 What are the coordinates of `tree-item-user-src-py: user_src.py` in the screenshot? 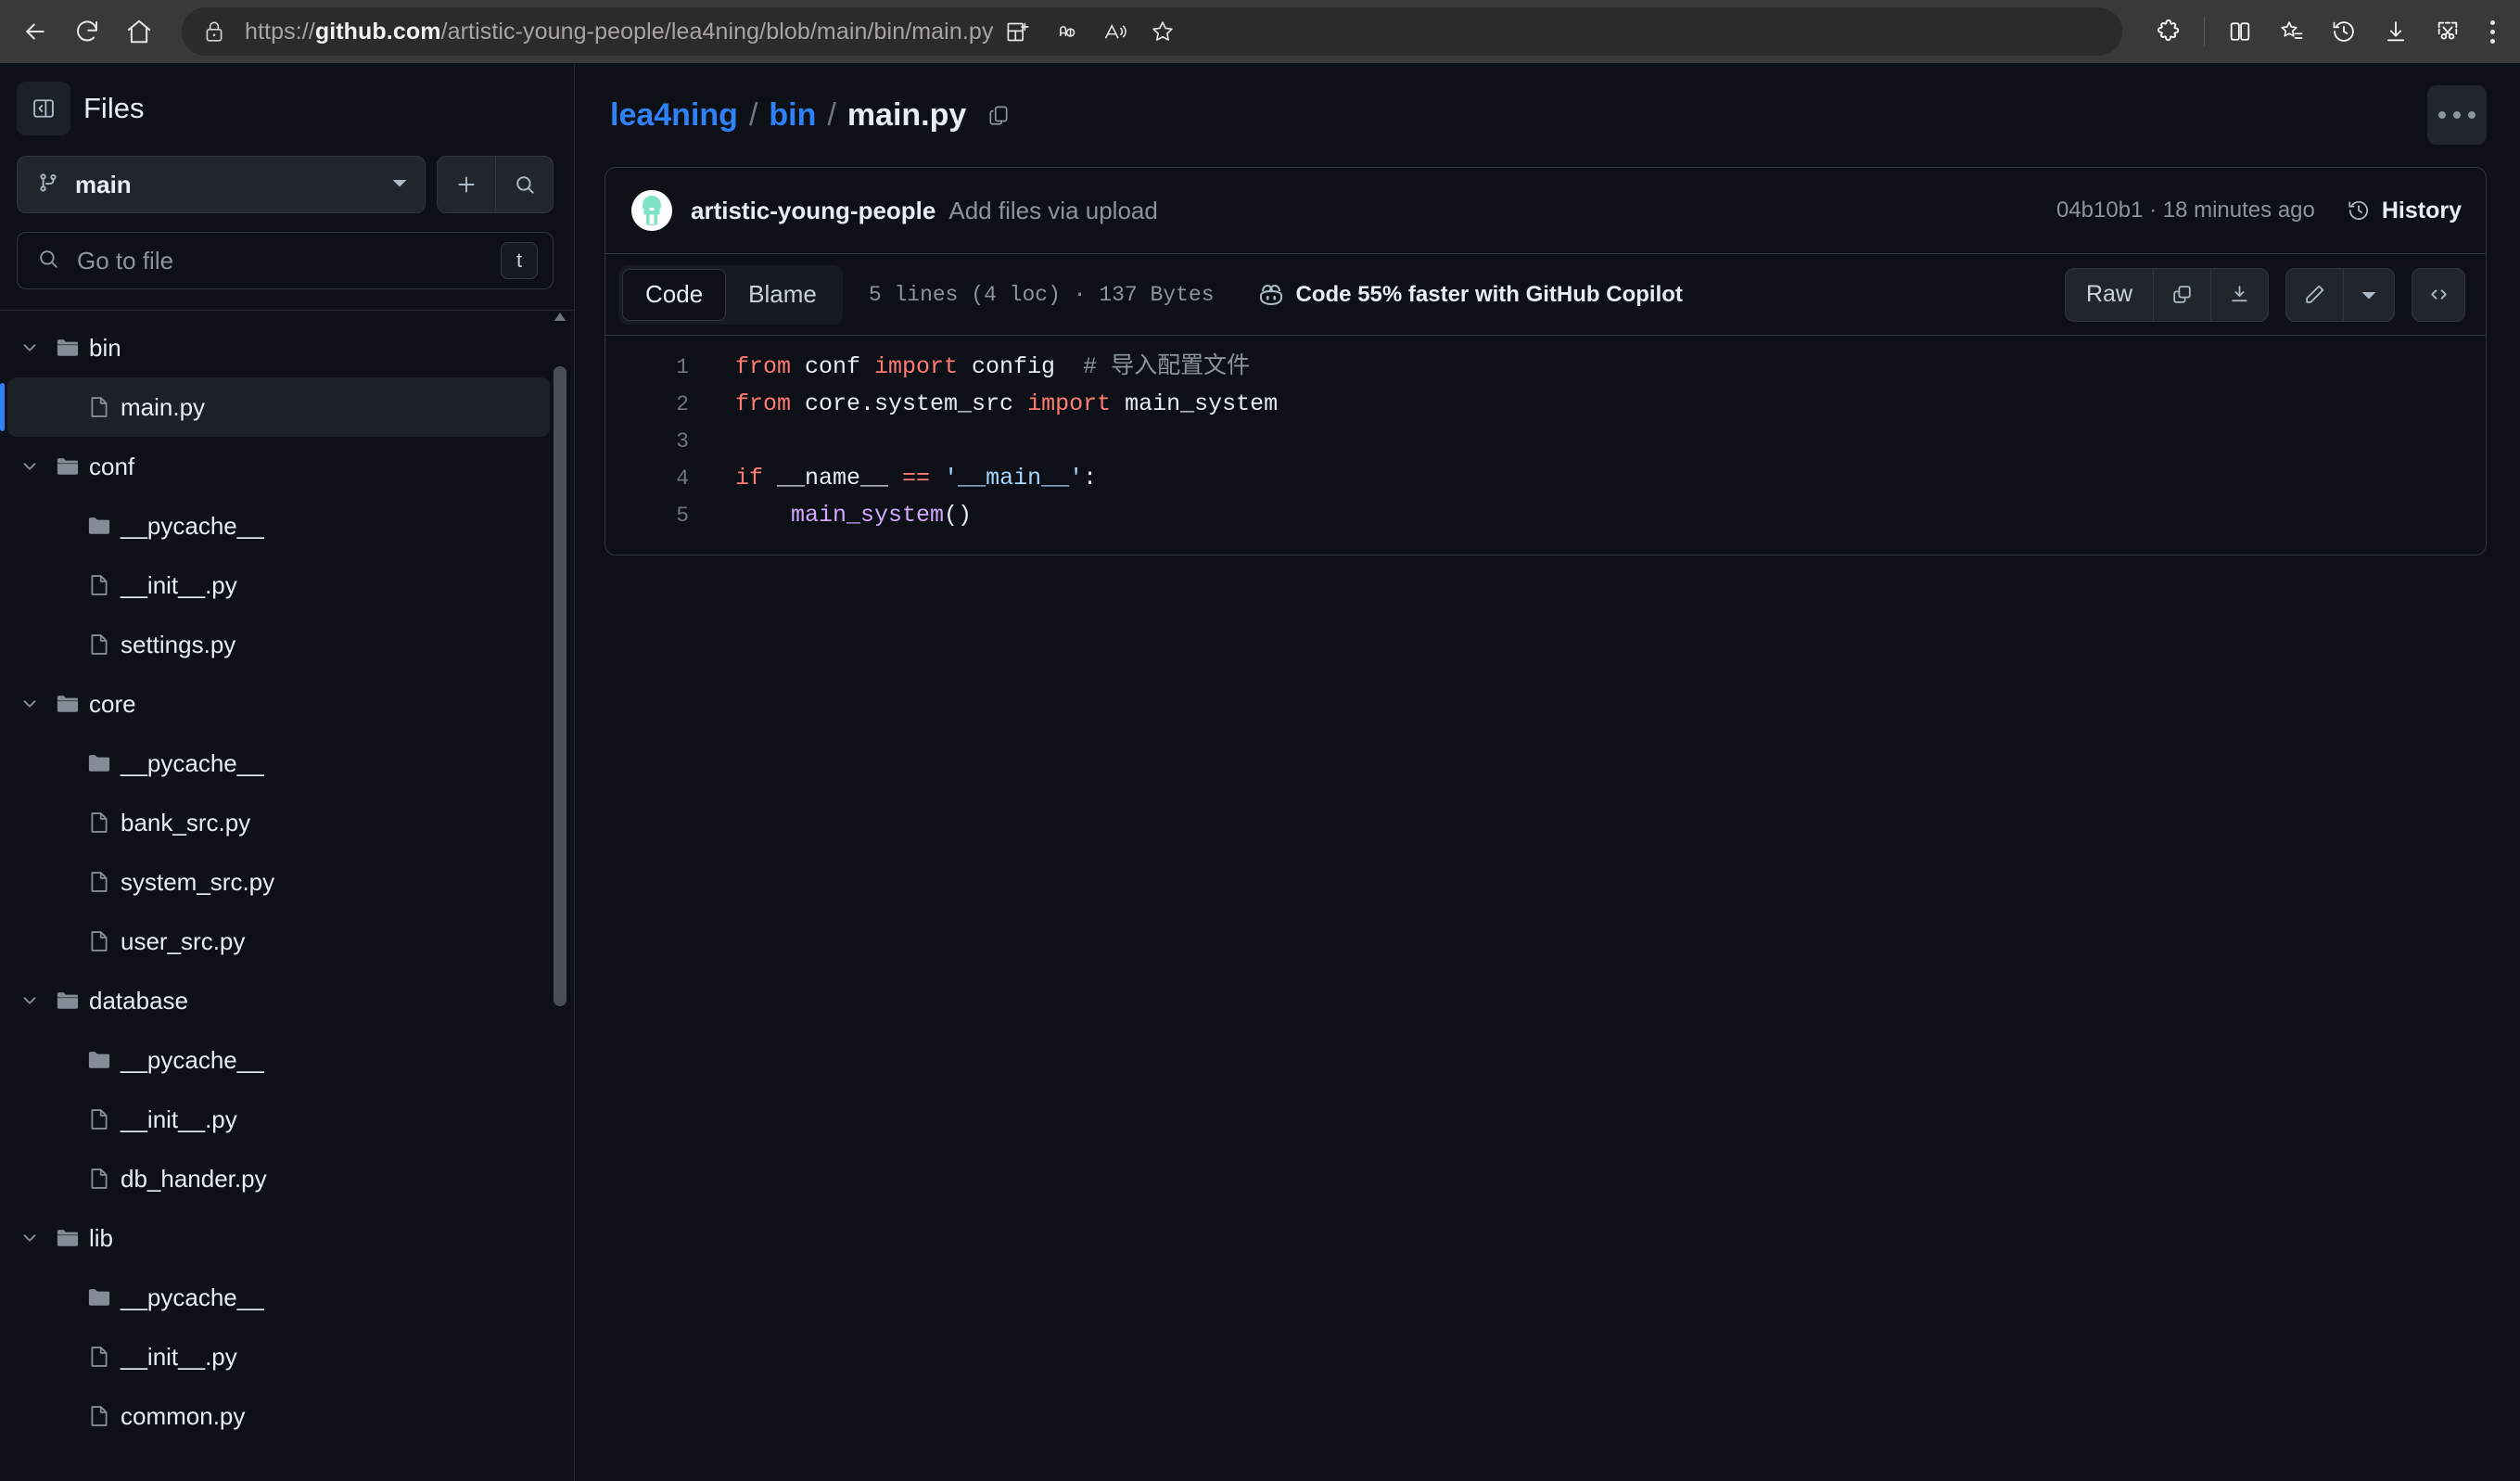 It's located at (278, 942).